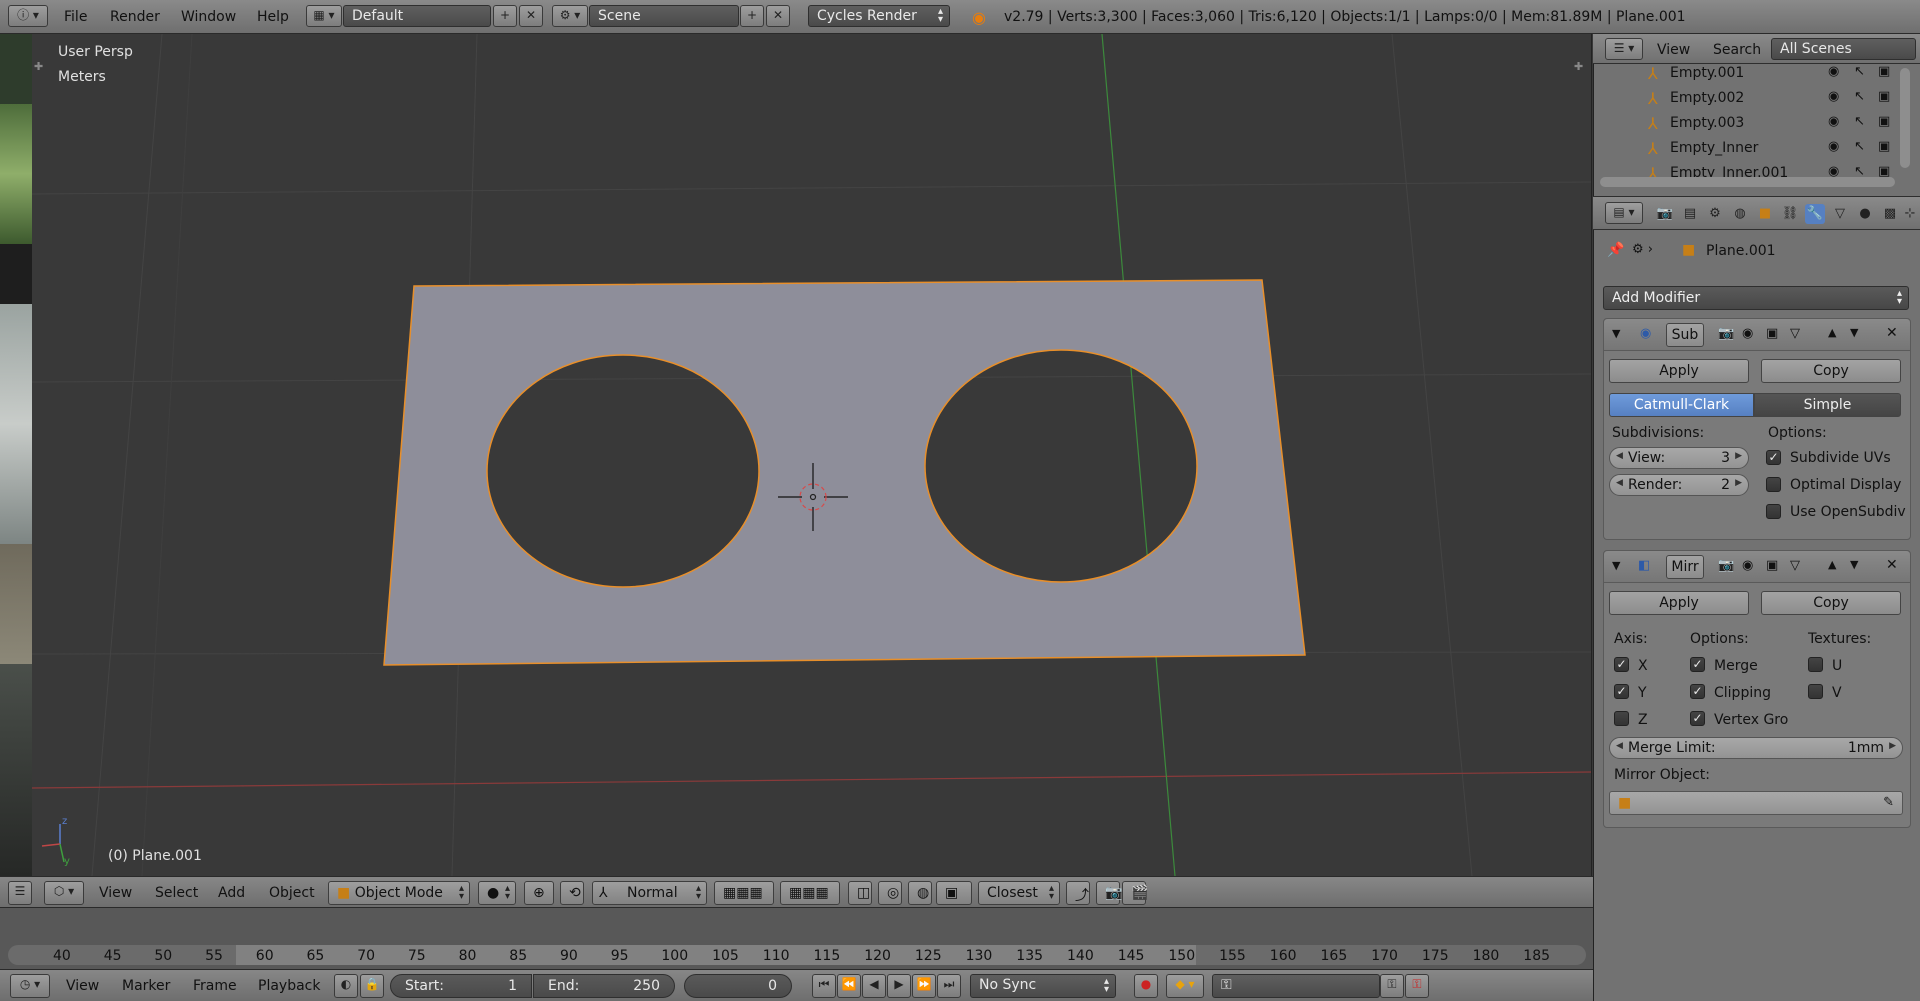 The width and height of the screenshot is (1920, 1001). Describe the element at coordinates (324, 16) in the screenshot. I see `layout-grid-icon: ▦ ▾` at that location.